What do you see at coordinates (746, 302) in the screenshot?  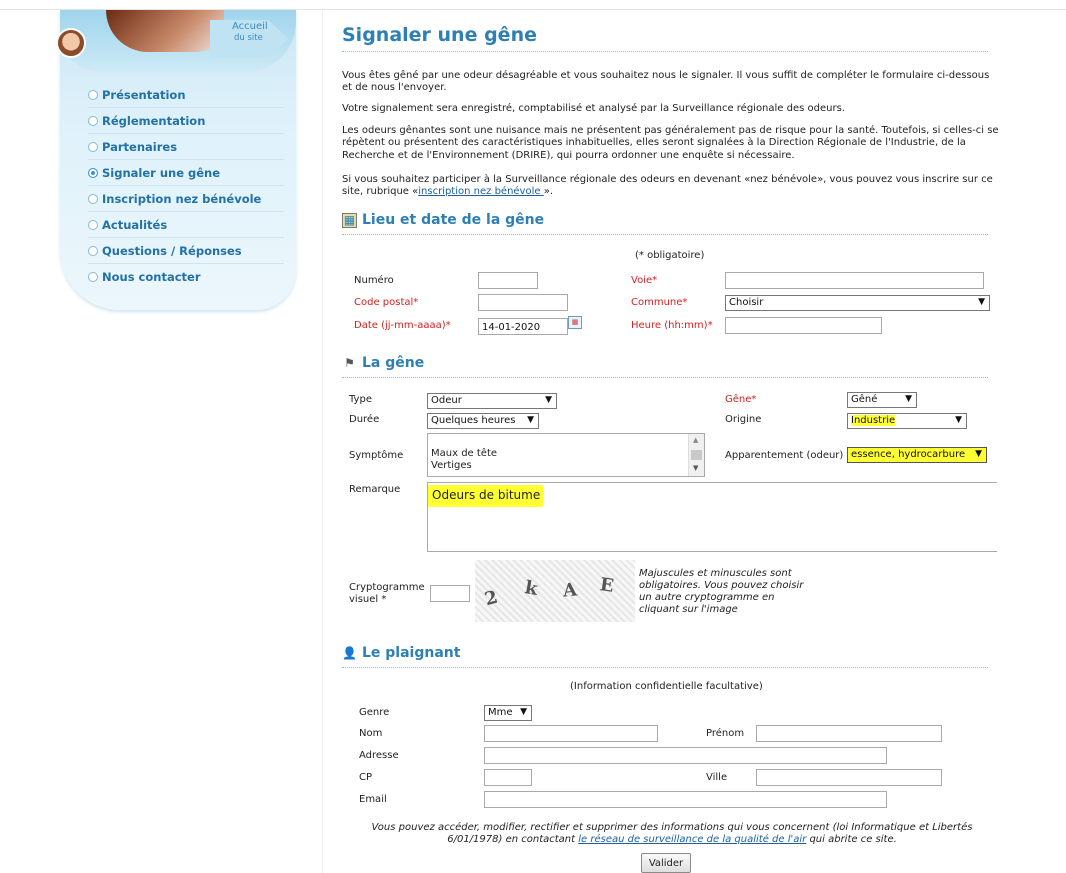 I see `commune-value: Choisir` at bounding box center [746, 302].